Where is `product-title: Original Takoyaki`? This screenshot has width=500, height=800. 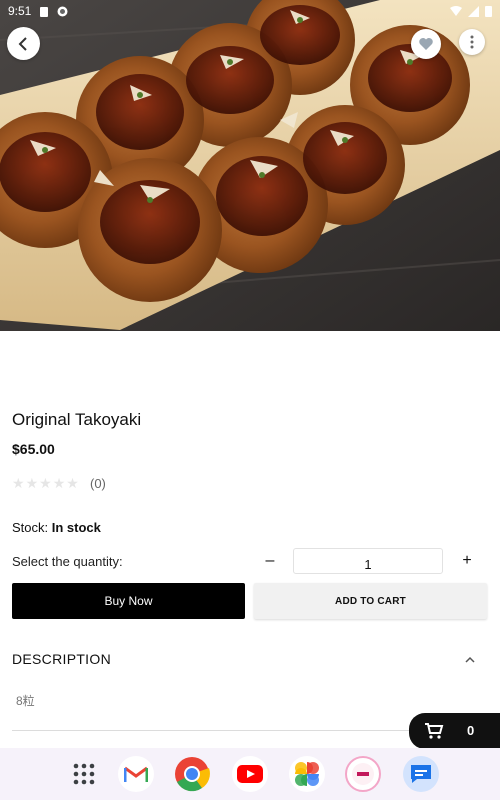
product-title: Original Takoyaki is located at coordinates (77, 419).